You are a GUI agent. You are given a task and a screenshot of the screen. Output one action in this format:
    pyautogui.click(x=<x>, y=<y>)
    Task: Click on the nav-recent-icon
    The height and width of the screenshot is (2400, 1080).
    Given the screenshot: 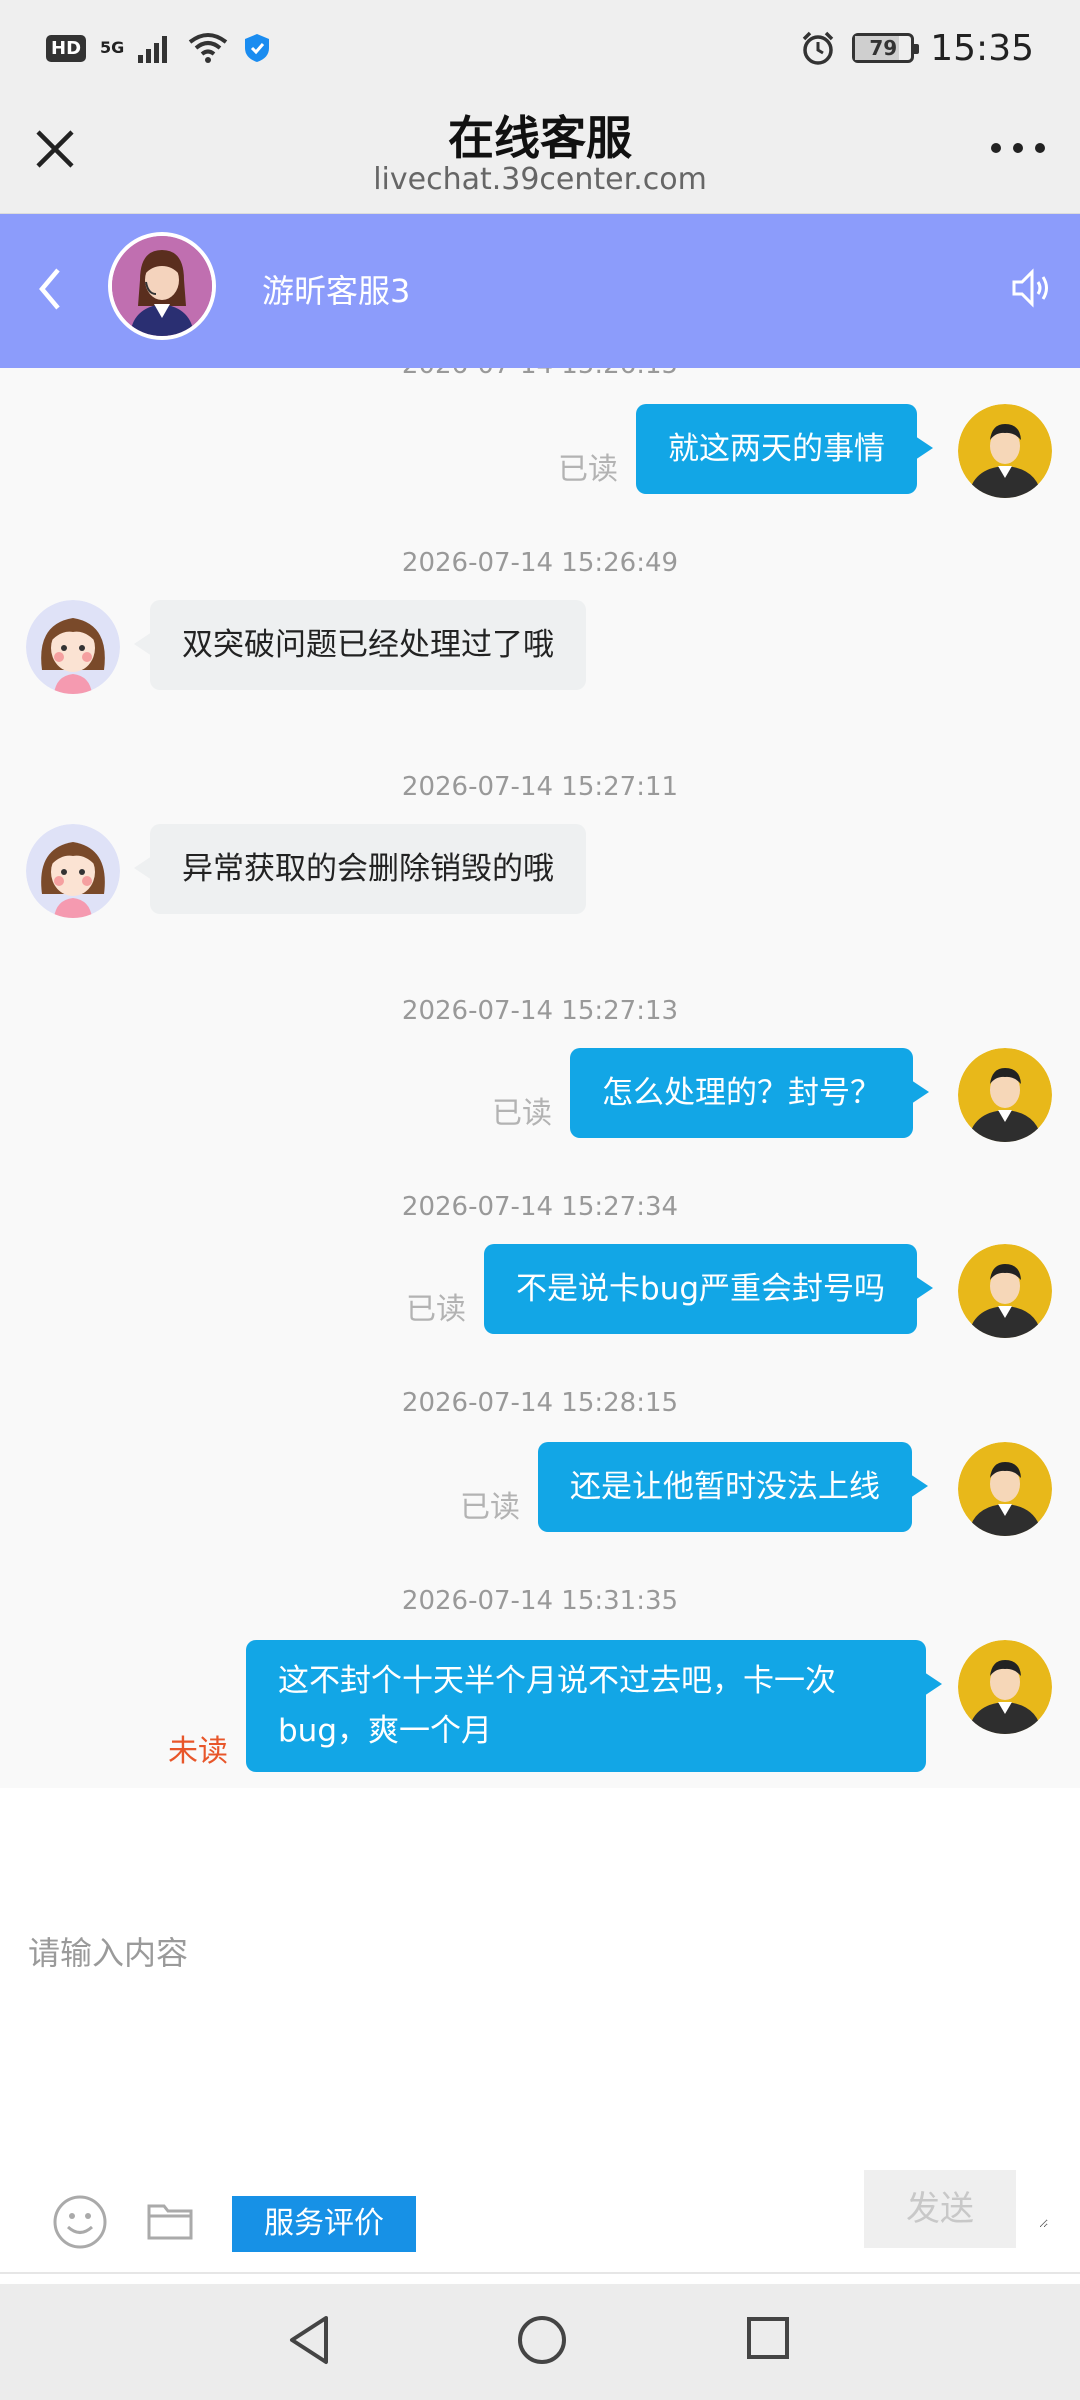 What is the action you would take?
    pyautogui.click(x=768, y=2338)
    